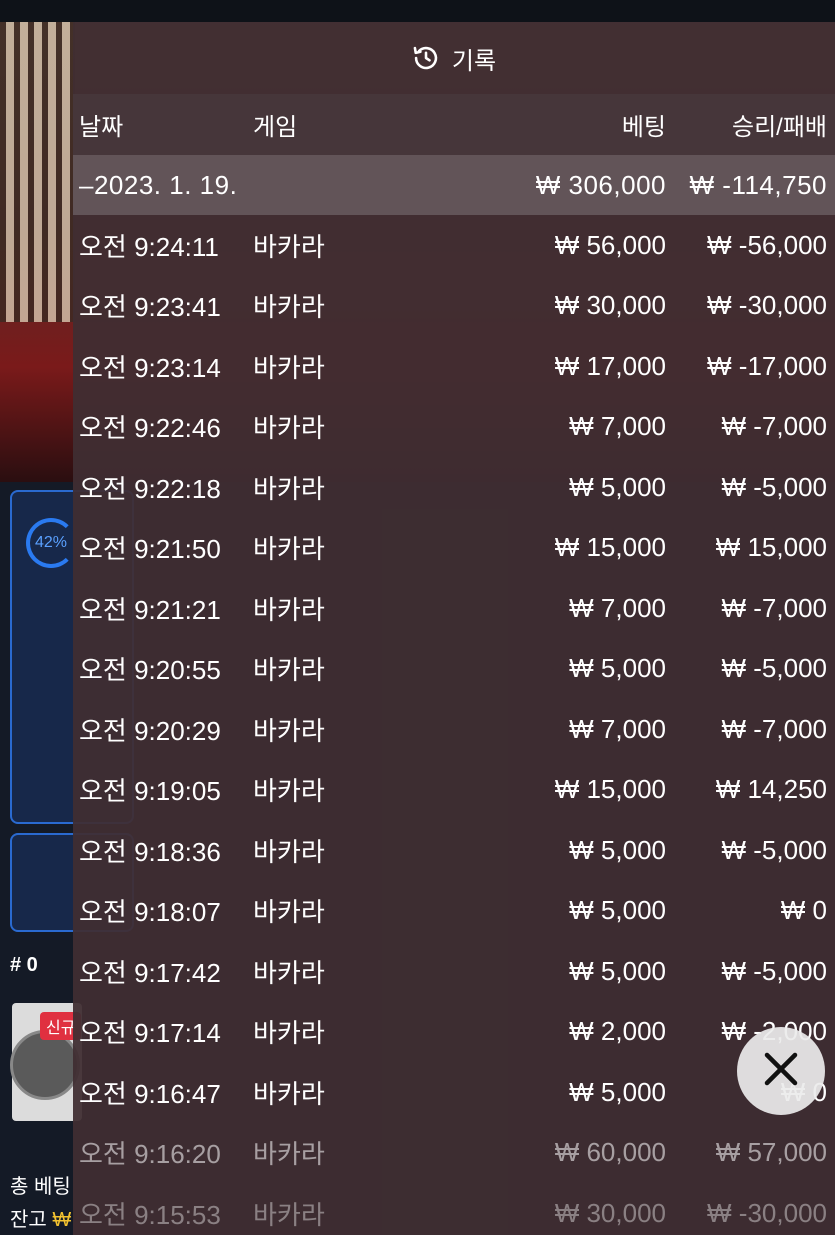  Describe the element at coordinates (150, 367) in the screenshot. I see `row-time: 오전 9:23:14` at that location.